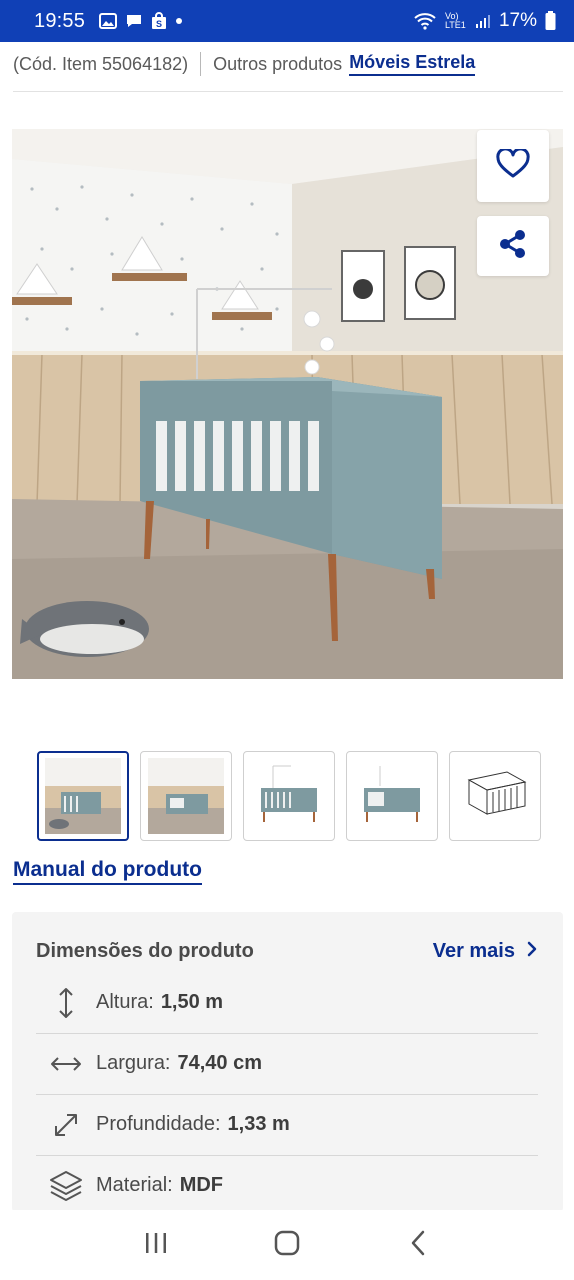  I want to click on horizontal-arrows-icon, so click(66, 1064).